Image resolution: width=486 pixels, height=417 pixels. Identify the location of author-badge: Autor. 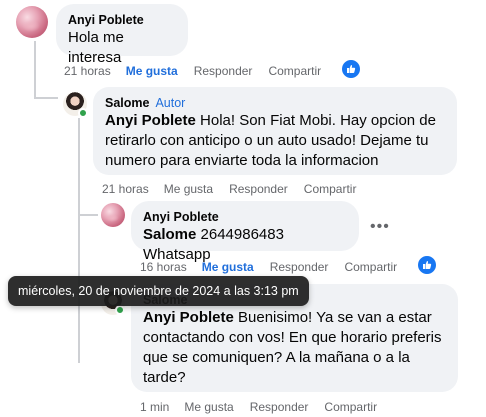
(170, 103).